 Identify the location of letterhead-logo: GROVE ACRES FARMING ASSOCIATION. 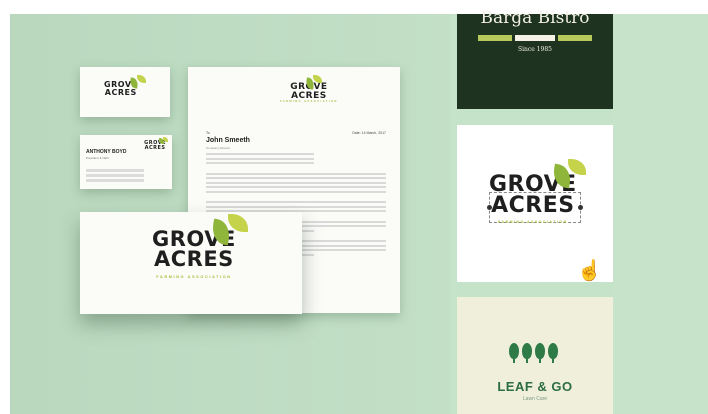
(309, 89).